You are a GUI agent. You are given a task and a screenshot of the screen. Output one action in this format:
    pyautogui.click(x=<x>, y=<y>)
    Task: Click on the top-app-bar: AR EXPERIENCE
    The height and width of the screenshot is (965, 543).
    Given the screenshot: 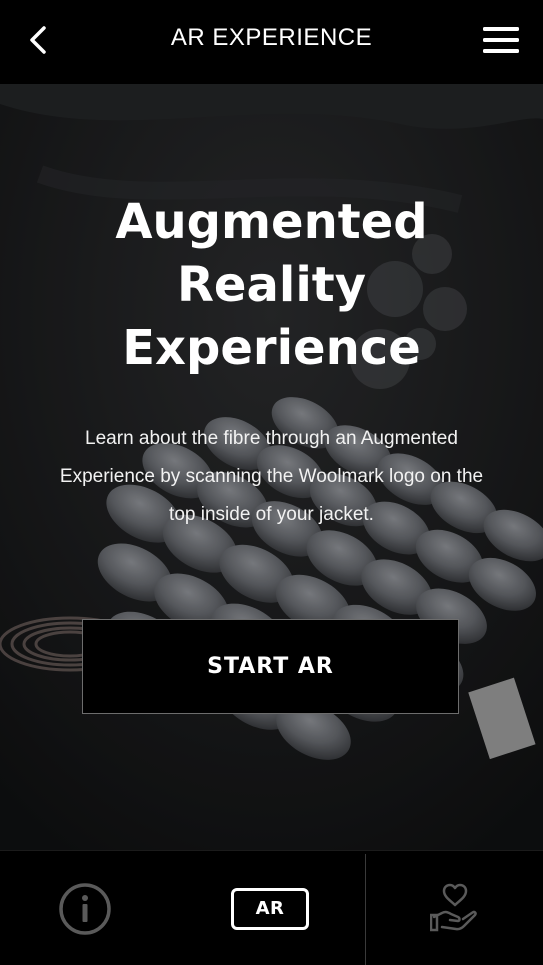 What is the action you would take?
    pyautogui.click(x=271, y=42)
    